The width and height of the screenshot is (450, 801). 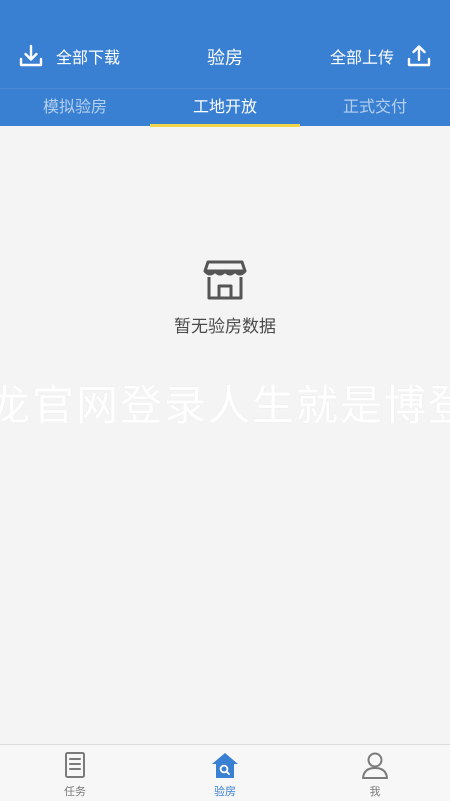 What do you see at coordinates (225, 791) in the screenshot?
I see `nav-label-inspection: 验房` at bounding box center [225, 791].